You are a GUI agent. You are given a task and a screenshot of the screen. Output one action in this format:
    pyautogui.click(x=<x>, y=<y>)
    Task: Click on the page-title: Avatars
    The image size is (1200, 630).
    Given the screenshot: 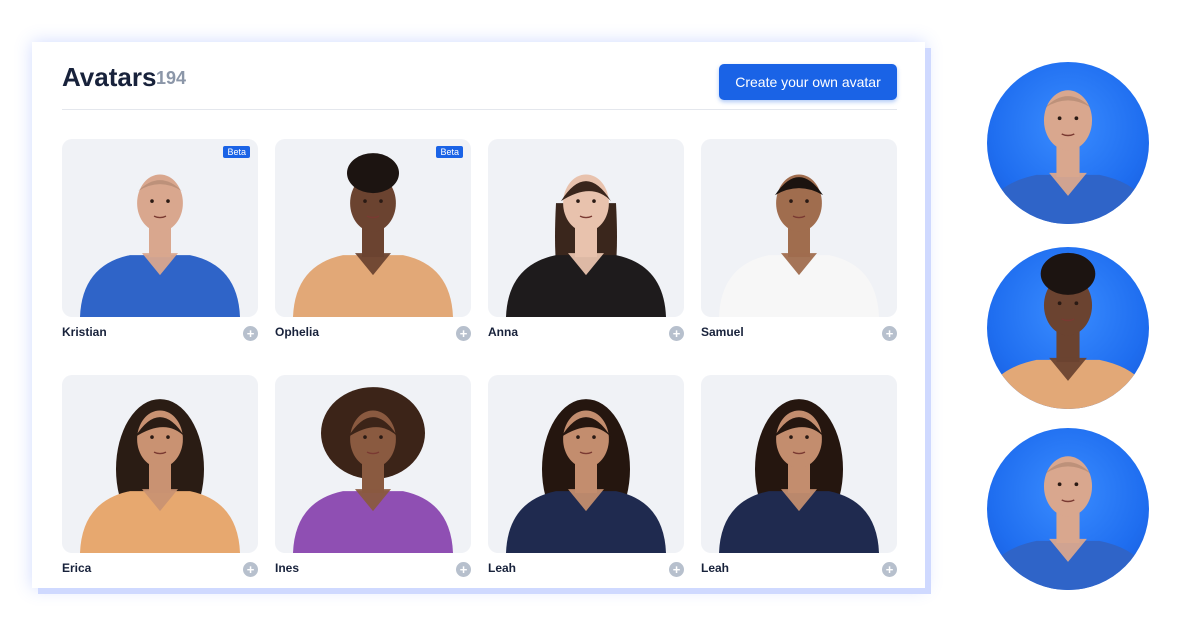 What is the action you would take?
    pyautogui.click(x=109, y=77)
    